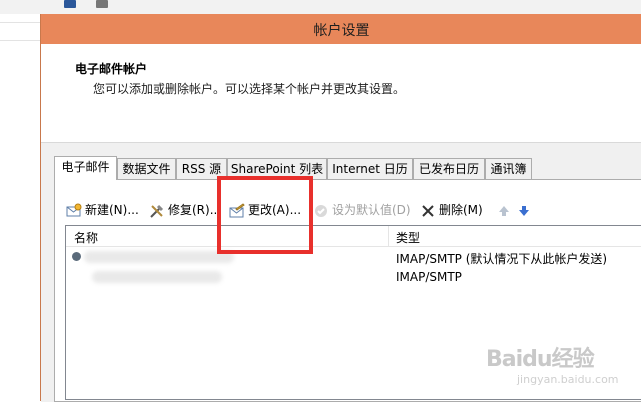  I want to click on highlight-box, so click(265, 215).